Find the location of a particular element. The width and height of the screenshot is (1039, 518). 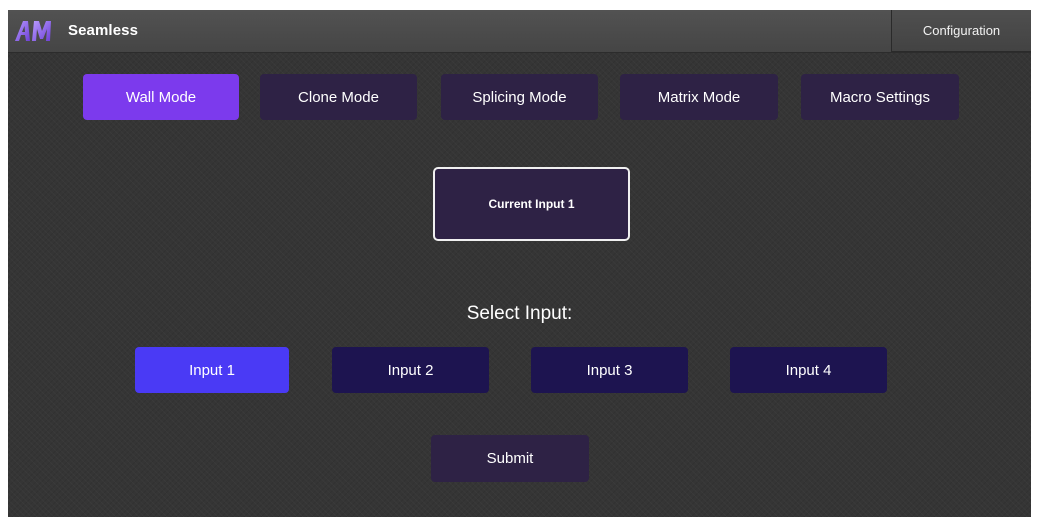

input-2-button: Input 2 is located at coordinates (410, 370).